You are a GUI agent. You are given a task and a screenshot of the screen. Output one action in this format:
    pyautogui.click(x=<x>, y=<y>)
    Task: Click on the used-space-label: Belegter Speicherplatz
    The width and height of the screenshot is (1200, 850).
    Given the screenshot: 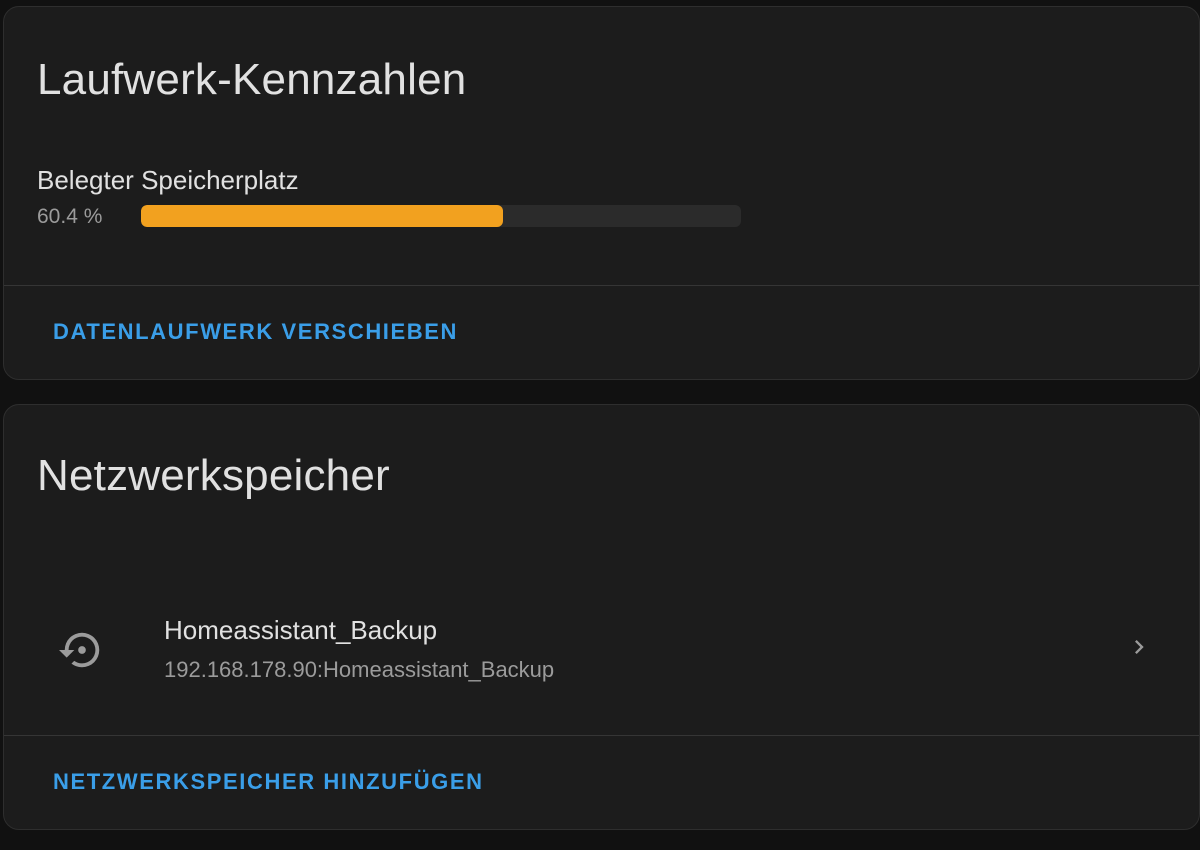 What is the action you would take?
    pyautogui.click(x=168, y=180)
    